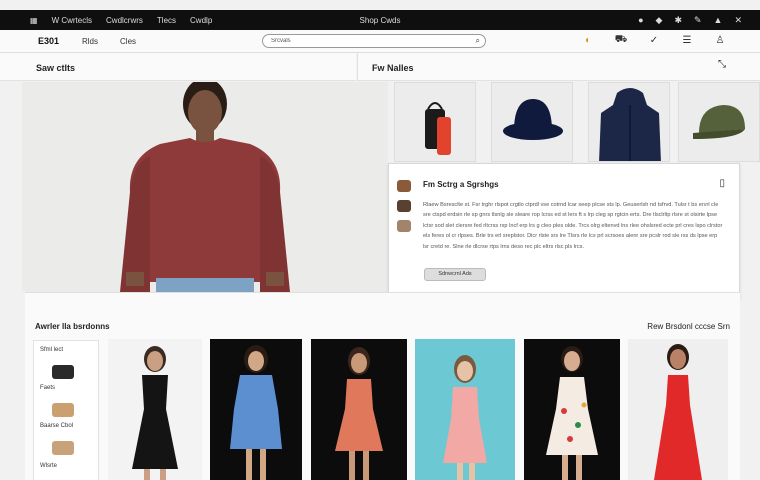 The image size is (760, 480). What do you see at coordinates (124, 20) in the screenshot?
I see `topbar-item: Cwdlcrwrs` at bounding box center [124, 20].